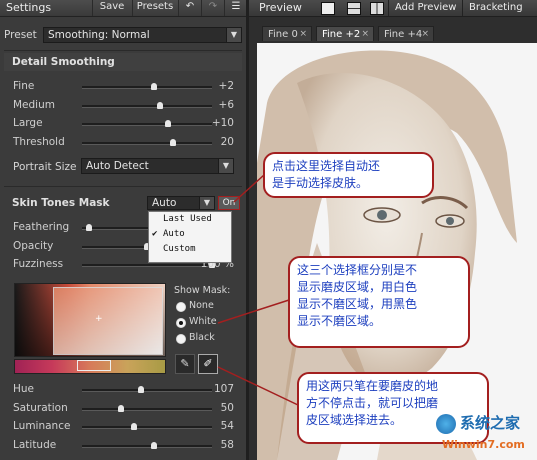 Image resolution: width=537 pixels, height=460 pixels. Describe the element at coordinates (258, 290) in the screenshot. I see `callout-connectors` at that location.